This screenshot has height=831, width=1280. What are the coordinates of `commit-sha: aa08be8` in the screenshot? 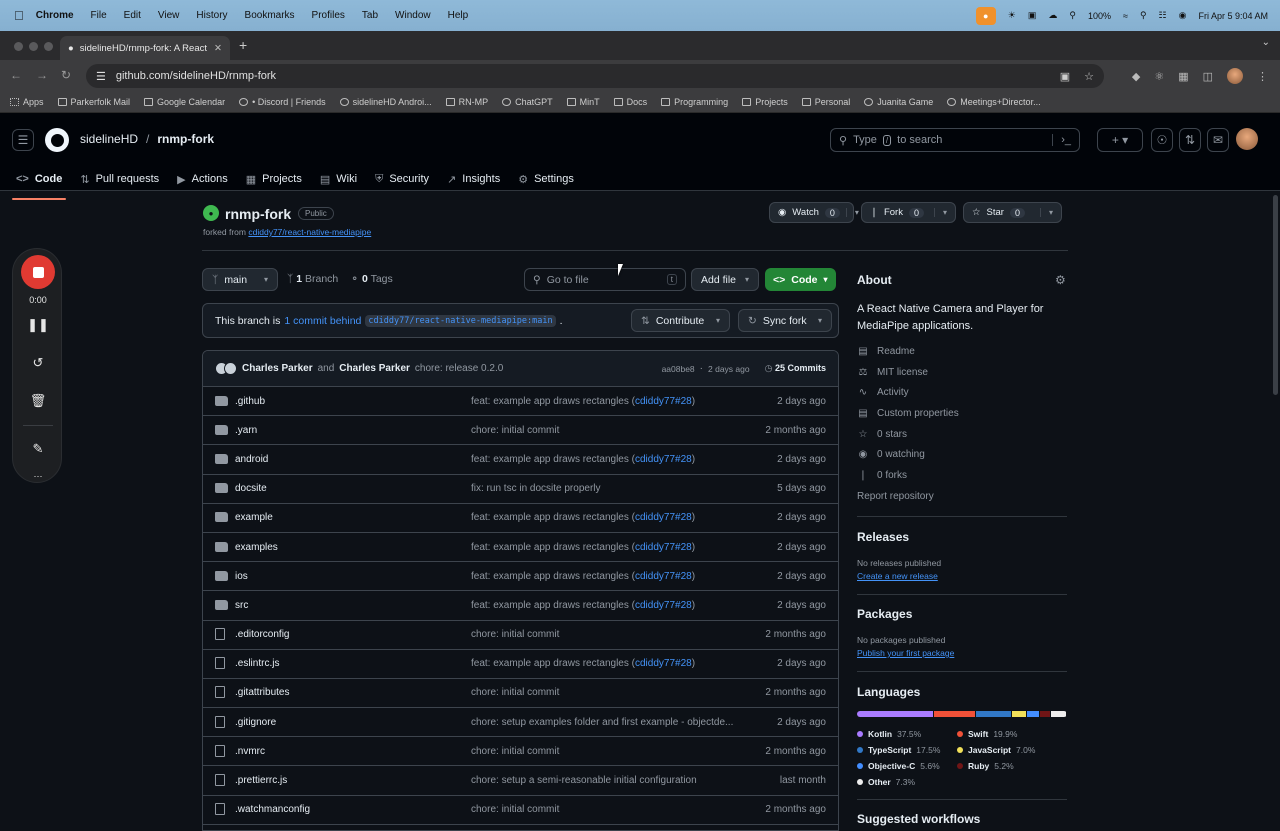 It's located at (678, 369).